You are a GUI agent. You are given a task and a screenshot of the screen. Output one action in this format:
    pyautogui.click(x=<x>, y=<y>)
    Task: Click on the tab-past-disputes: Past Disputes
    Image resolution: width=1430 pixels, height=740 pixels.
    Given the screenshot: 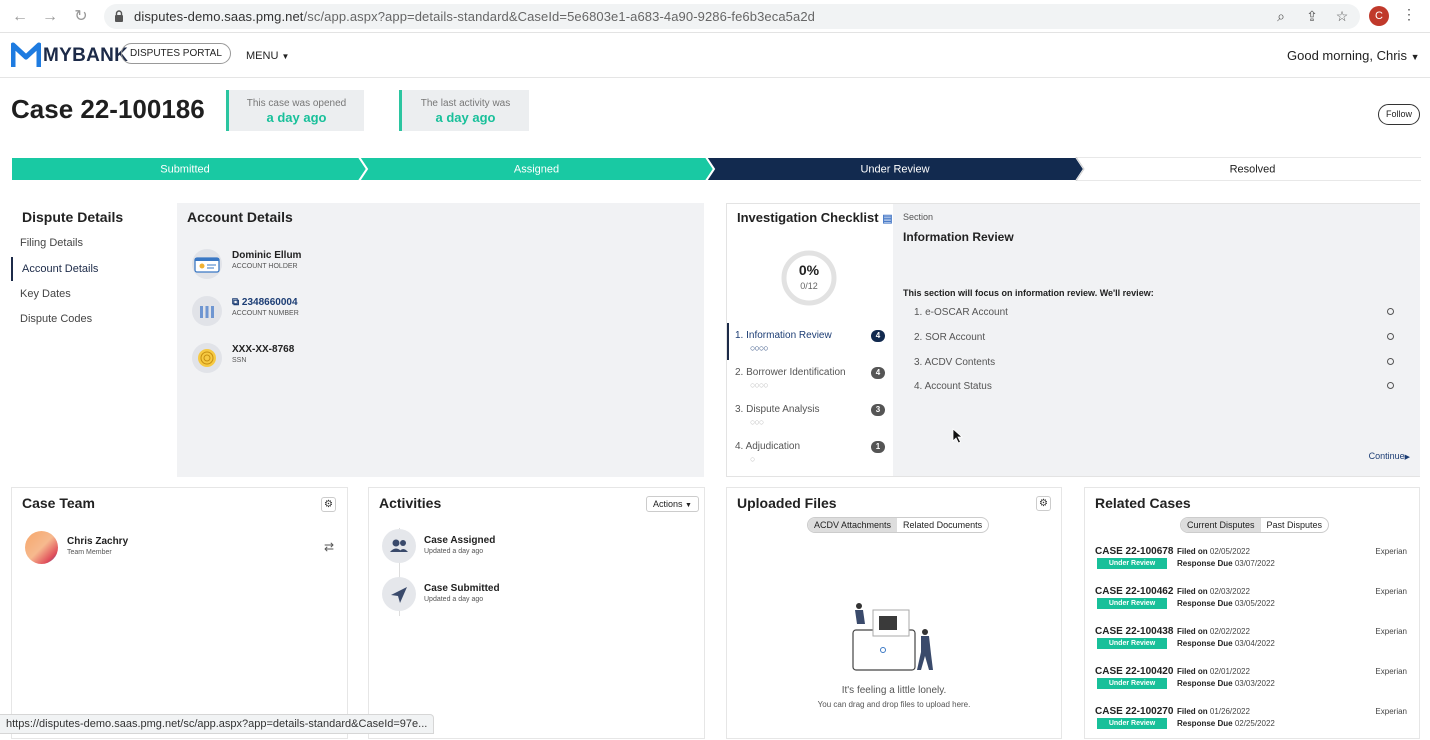 What is the action you would take?
    pyautogui.click(x=1295, y=525)
    